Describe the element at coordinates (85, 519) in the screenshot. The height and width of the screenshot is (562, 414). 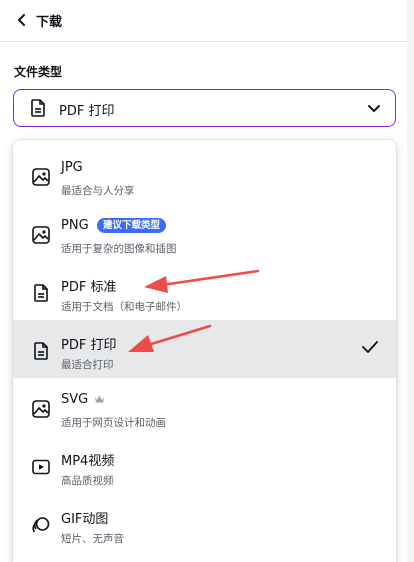
I see `option-title: GIF动图` at that location.